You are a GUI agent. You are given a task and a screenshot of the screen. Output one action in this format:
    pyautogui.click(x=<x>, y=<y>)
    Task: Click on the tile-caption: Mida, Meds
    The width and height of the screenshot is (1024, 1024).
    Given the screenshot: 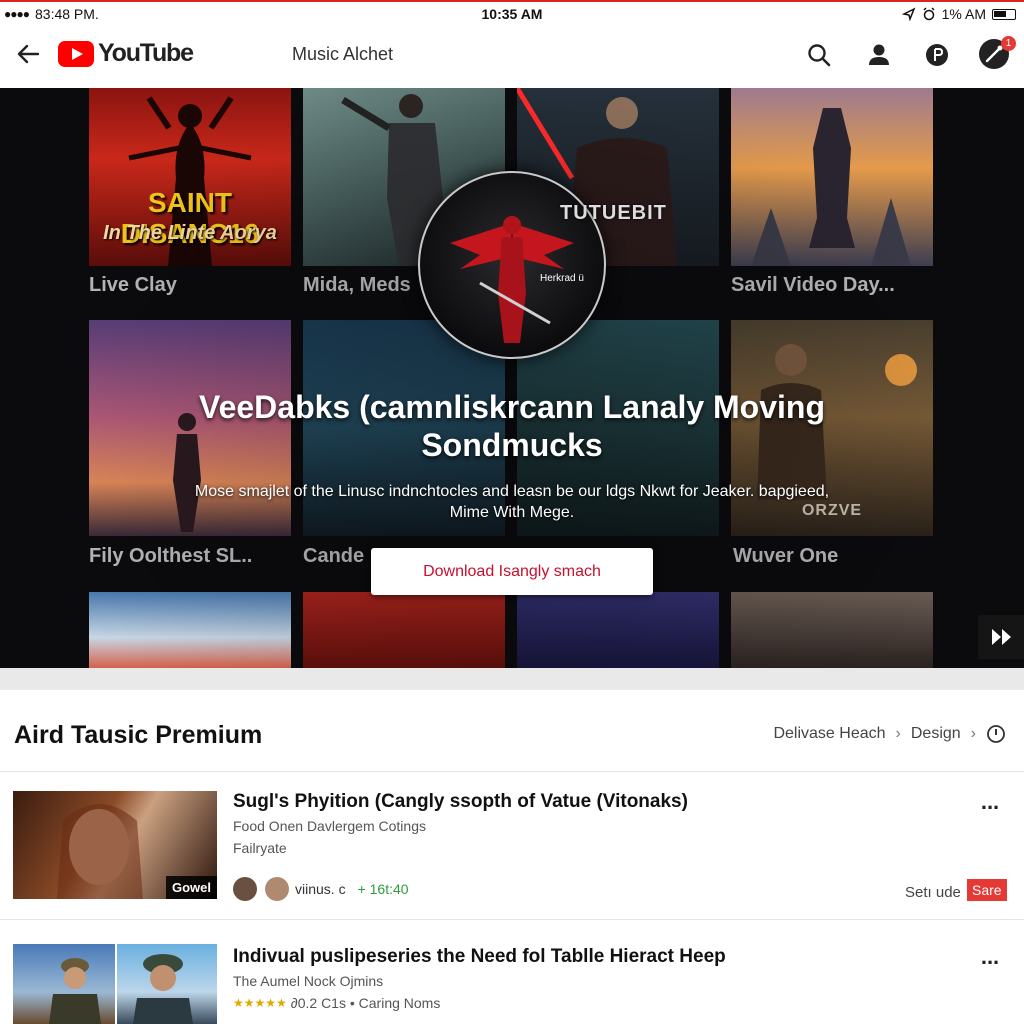 What is the action you would take?
    pyautogui.click(x=357, y=285)
    